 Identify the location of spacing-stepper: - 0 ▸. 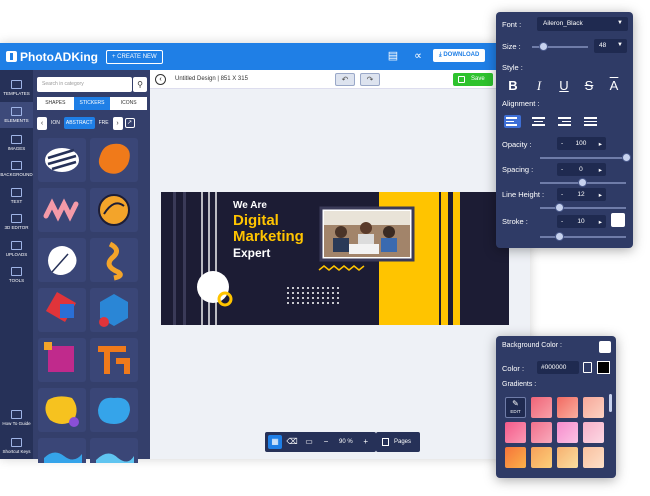
(581, 169).